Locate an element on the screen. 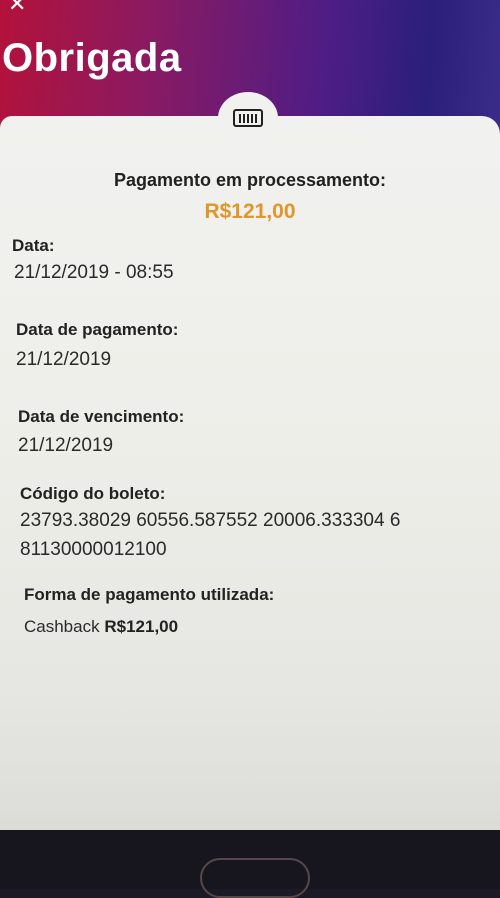  date-label: Data: is located at coordinates (33, 245).